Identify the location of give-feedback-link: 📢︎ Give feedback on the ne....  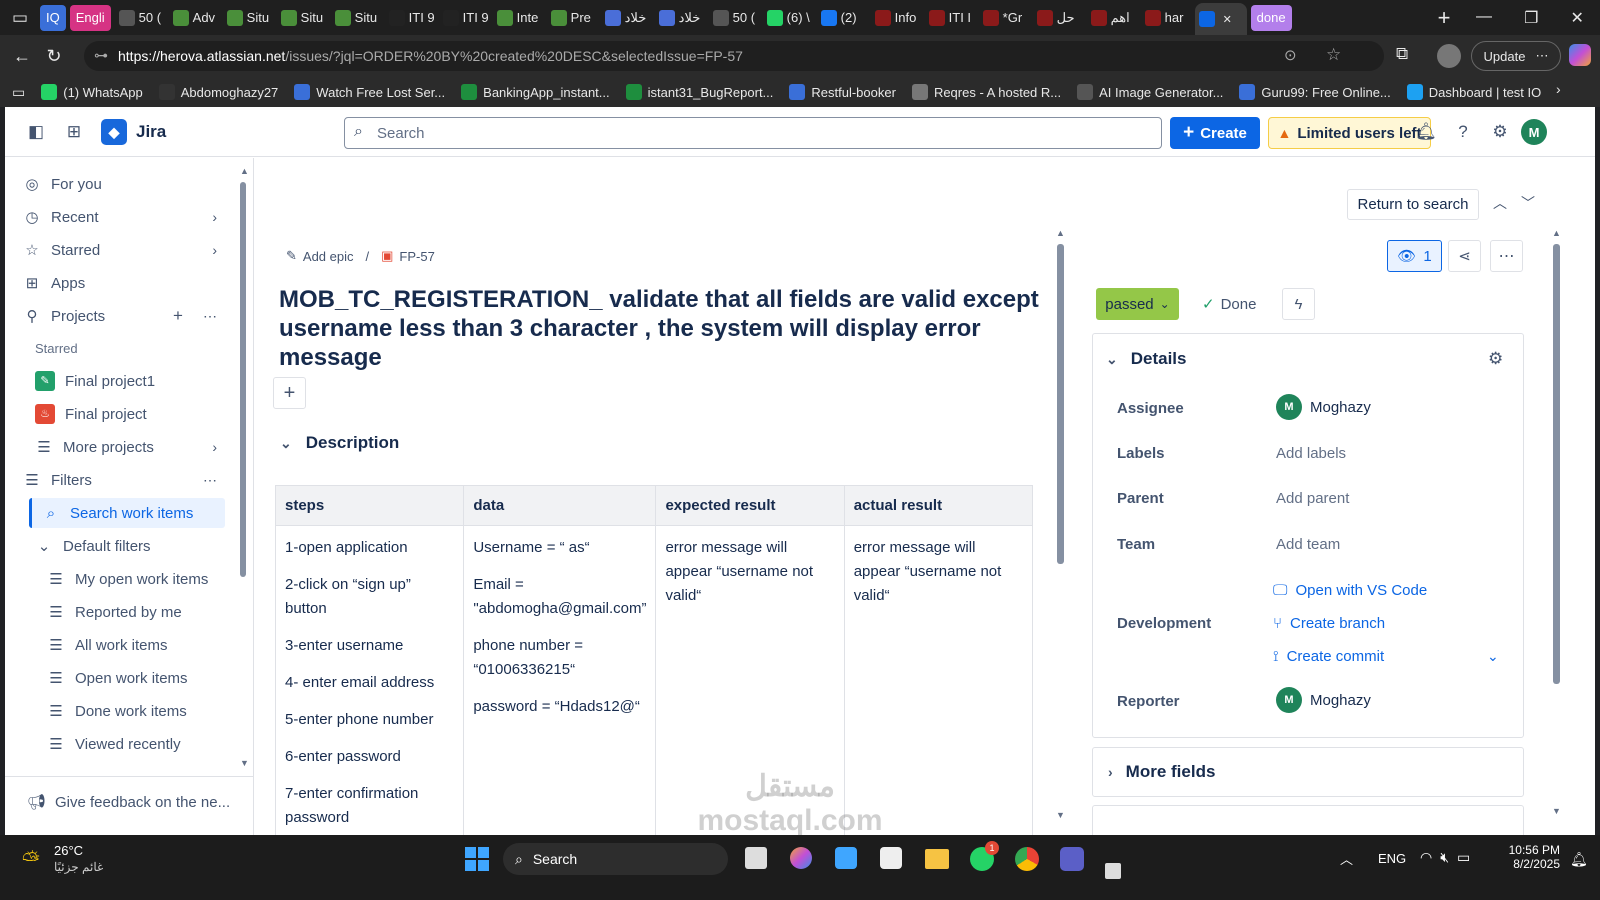
(137, 802).